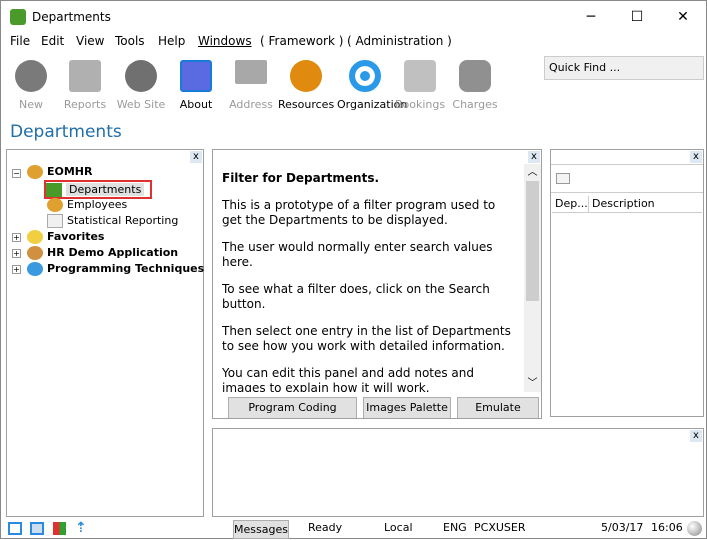 This screenshot has width=707, height=540. I want to click on list-header: Dep... Description, so click(627, 204).